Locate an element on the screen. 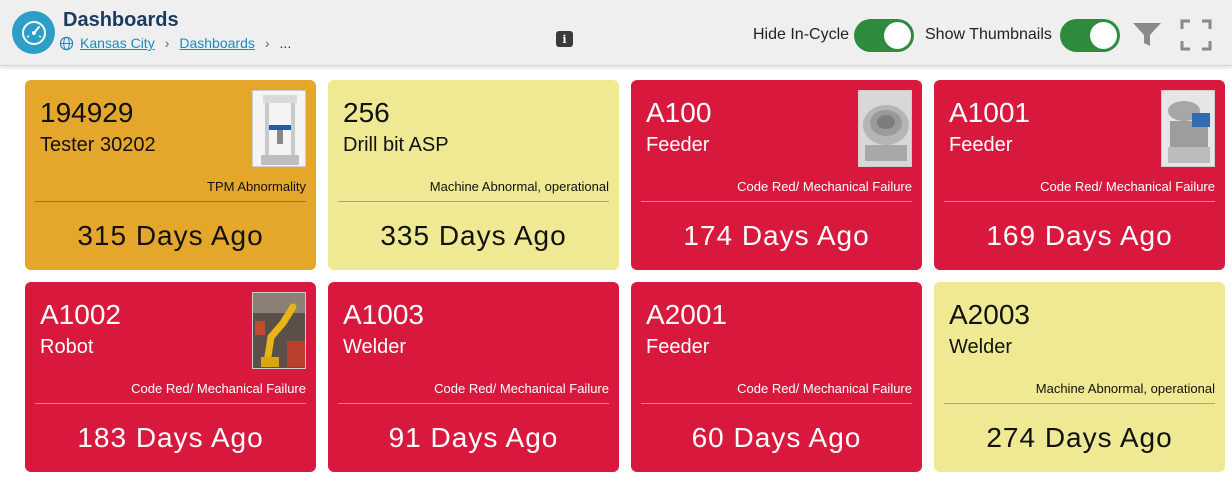  days-ago: 335 Days Ago is located at coordinates (473, 235).